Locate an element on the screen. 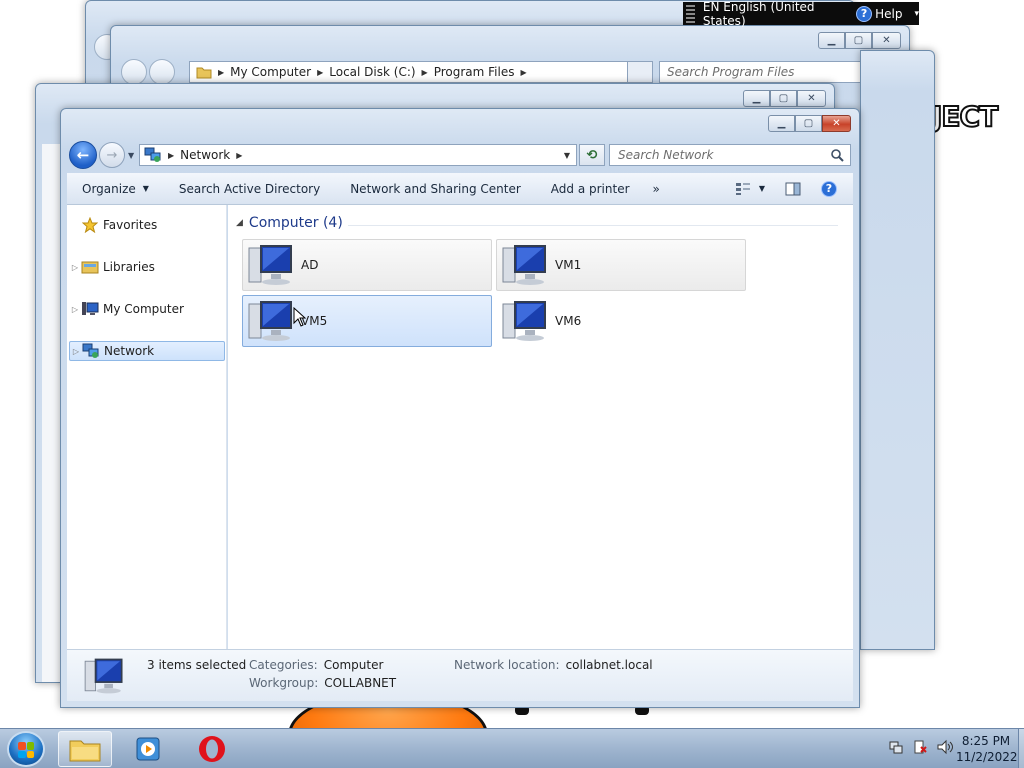 Image resolution: width=1024 pixels, height=768 pixels. grip-handle-icon is located at coordinates (690, 13).